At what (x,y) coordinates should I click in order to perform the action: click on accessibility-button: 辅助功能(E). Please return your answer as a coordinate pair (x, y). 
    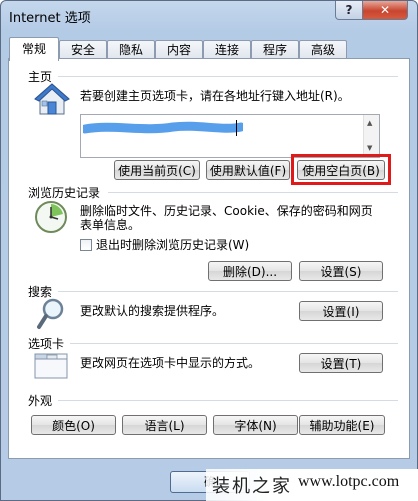
    Looking at the image, I should click on (342, 425).